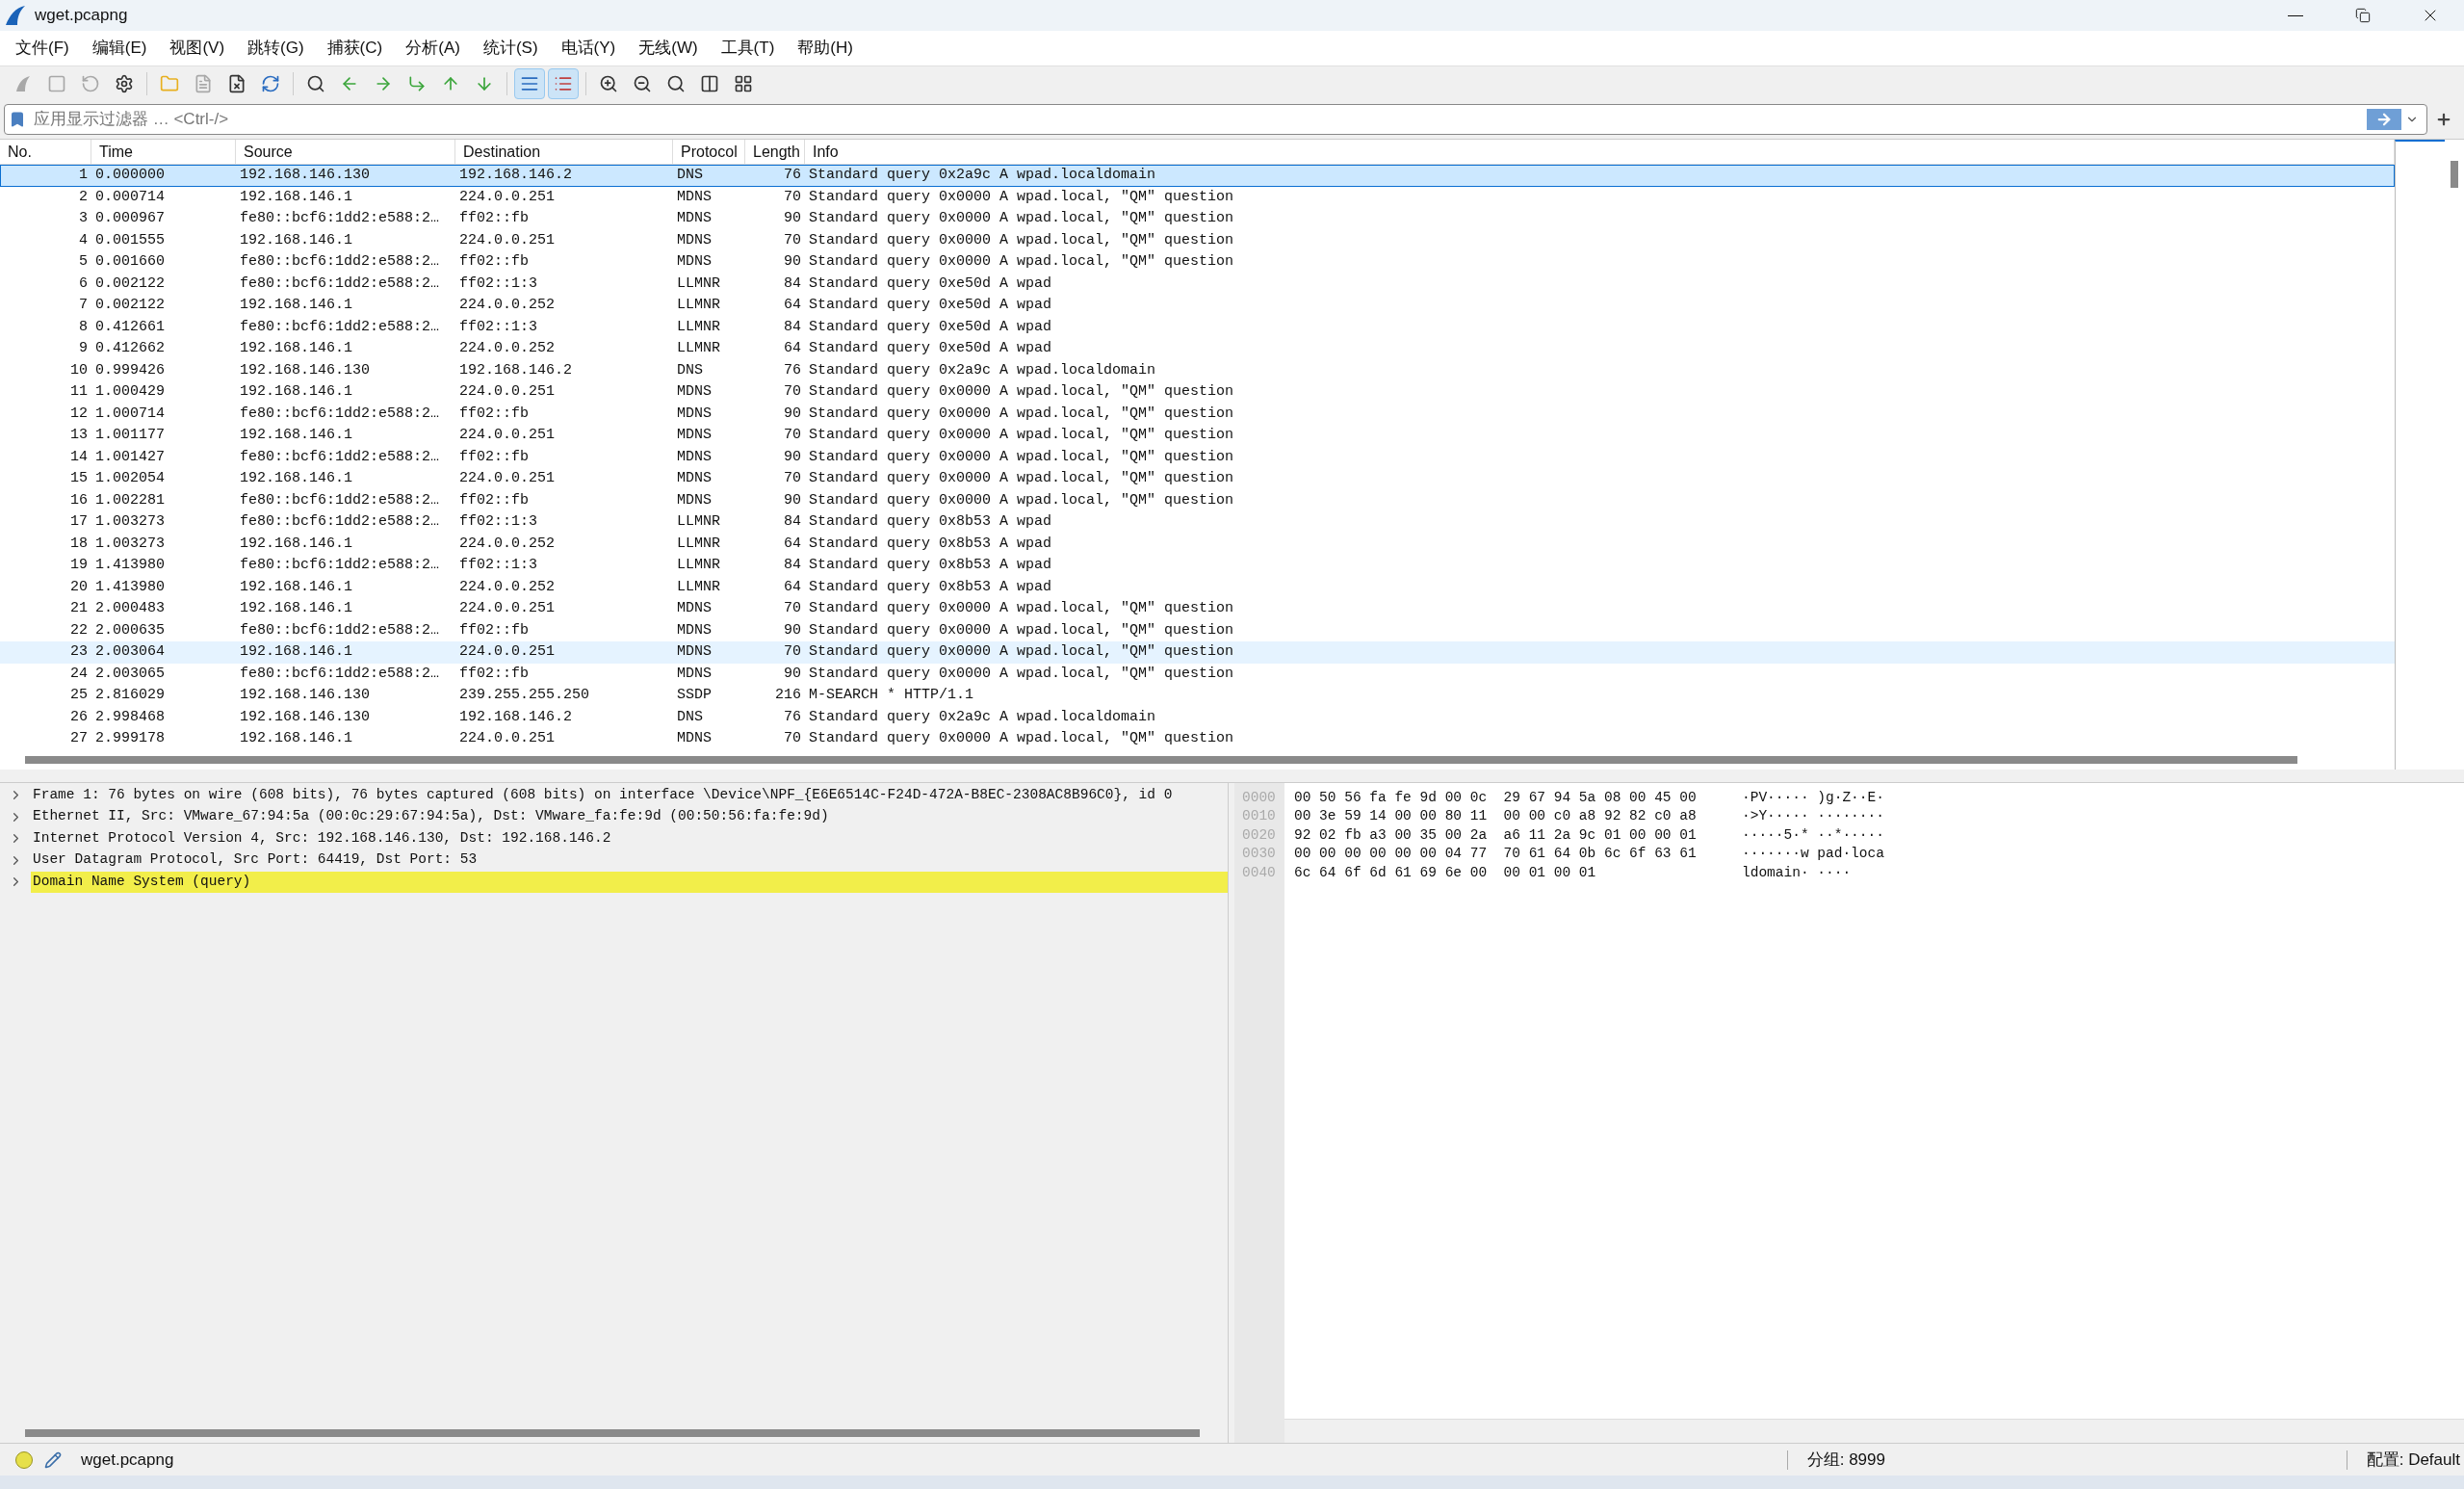 This screenshot has height=1489, width=2464. What do you see at coordinates (1197, 544) in the screenshot?
I see `packet-row: 18 1.003273 192.168.146.1 224.0.0.252 LLMNR 64 Standard query 0x8b53 A wpad` at bounding box center [1197, 544].